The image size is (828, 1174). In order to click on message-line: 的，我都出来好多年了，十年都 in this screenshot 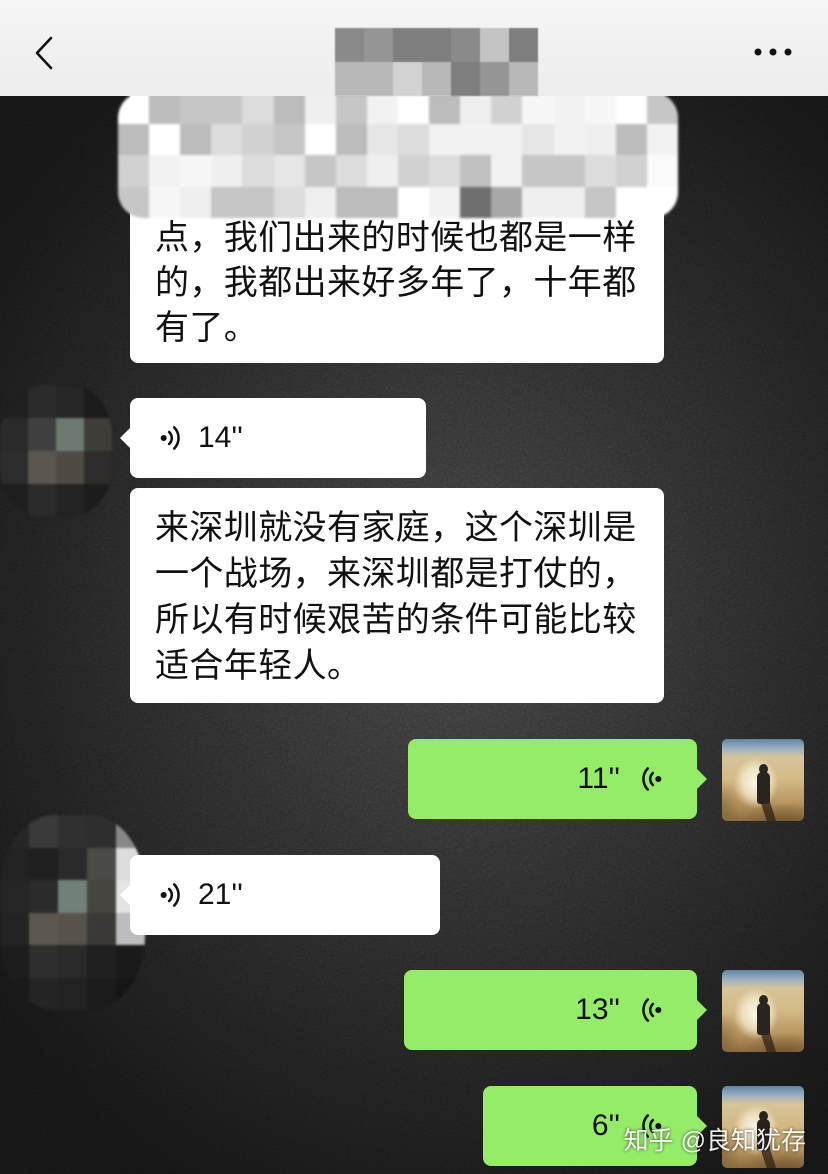, I will do `click(396, 283)`.